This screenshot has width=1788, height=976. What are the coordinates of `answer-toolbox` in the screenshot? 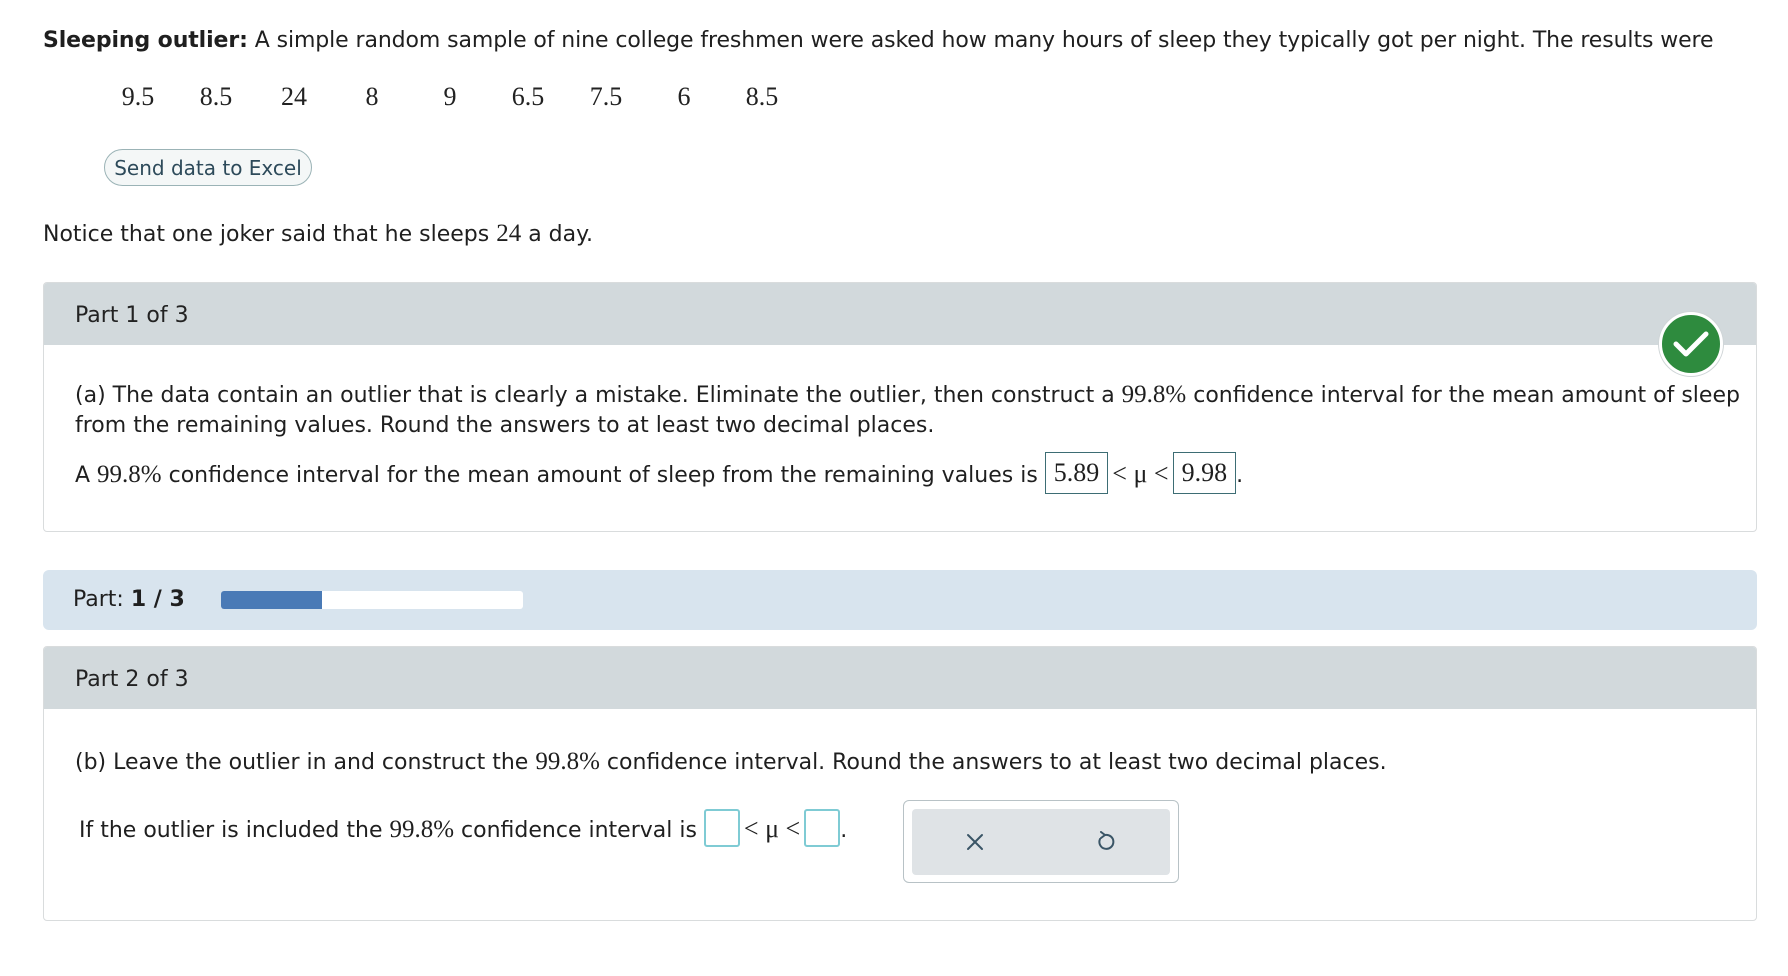 It's located at (1041, 841).